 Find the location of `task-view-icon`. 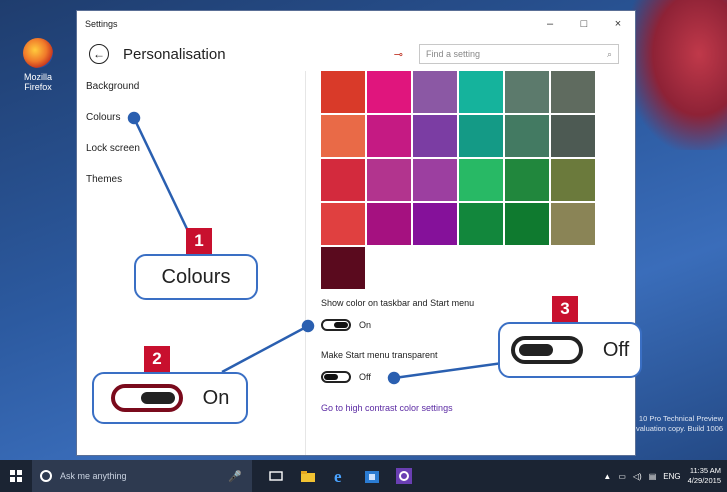

task-view-icon is located at coordinates (276, 476).